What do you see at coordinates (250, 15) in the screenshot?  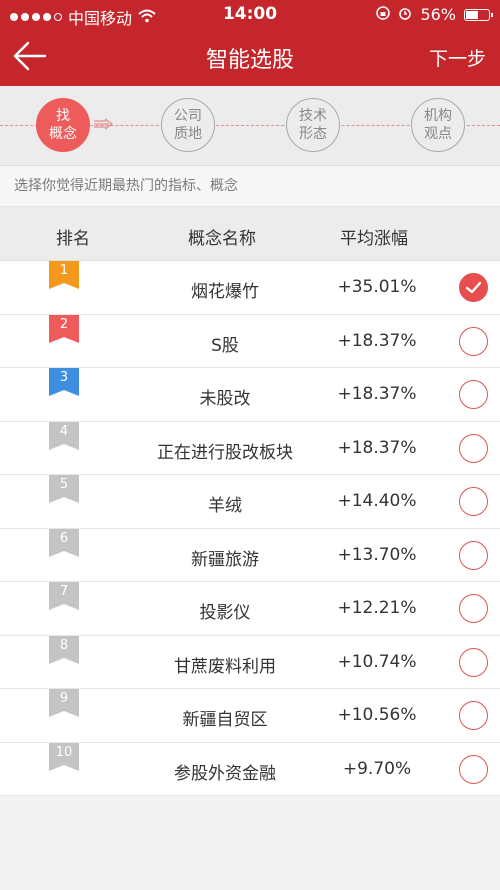 I see `status-bar: 中国移动 14:00 56%` at bounding box center [250, 15].